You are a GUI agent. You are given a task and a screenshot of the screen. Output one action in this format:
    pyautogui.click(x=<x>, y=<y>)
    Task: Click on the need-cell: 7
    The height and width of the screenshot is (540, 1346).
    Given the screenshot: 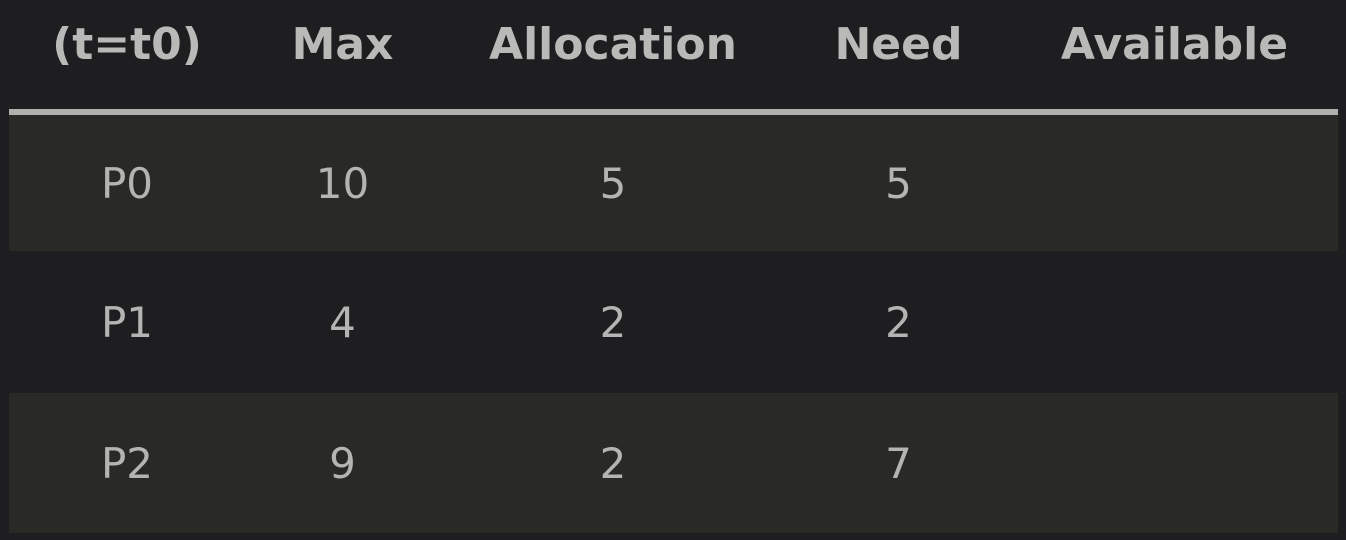 What is the action you would take?
    pyautogui.click(x=898, y=463)
    